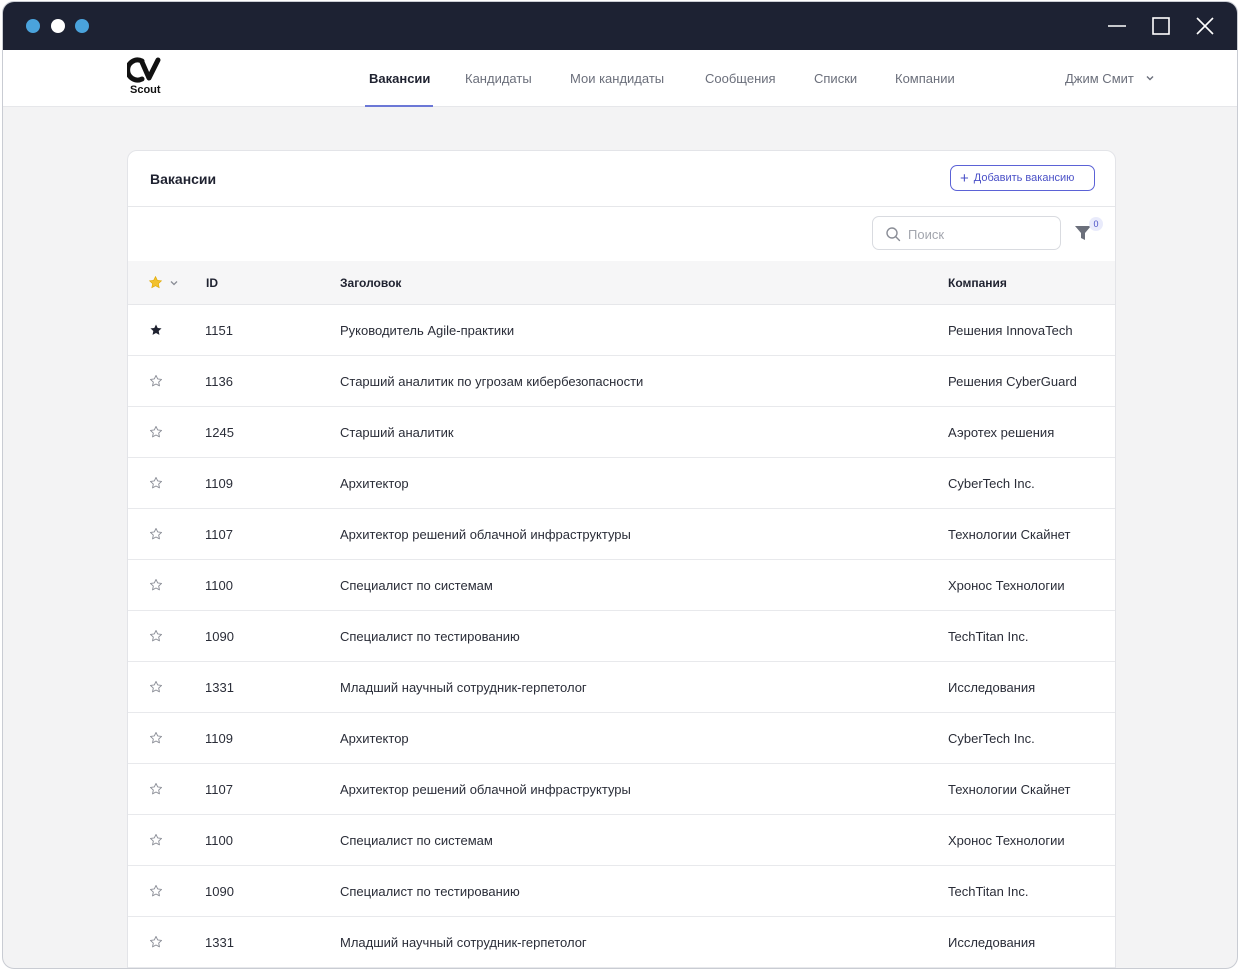  Describe the element at coordinates (397, 432) in the screenshot. I see `cell-title: Старший аналитик` at that location.